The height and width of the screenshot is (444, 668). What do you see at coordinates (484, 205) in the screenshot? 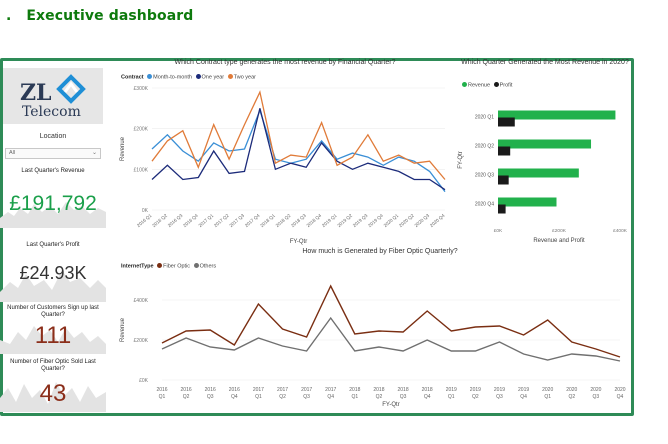
I see `y-tick-label: 2020 Q4` at bounding box center [484, 205].